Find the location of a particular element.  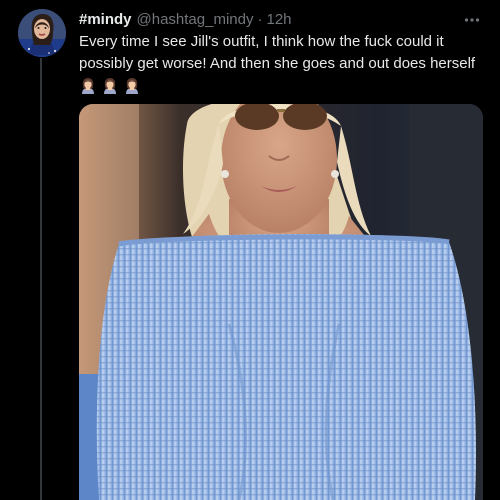

user-handle: @hashtag_mindy is located at coordinates (195, 20).